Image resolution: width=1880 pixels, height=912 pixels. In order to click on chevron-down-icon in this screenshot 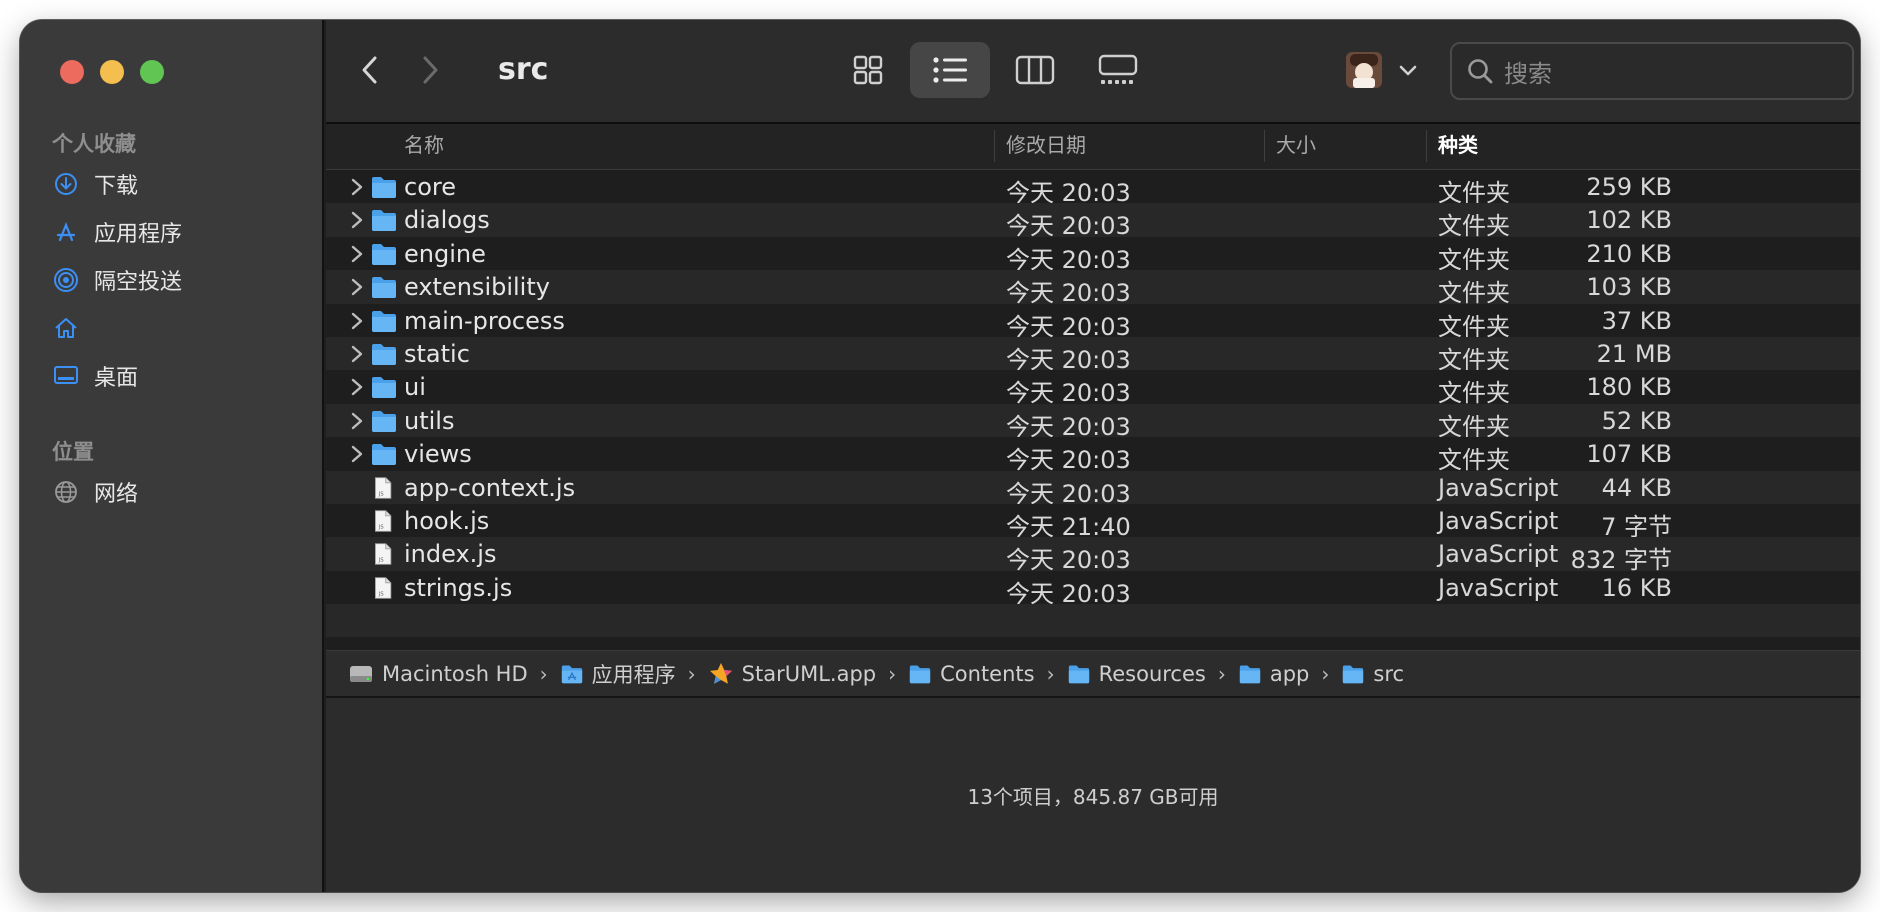, I will do `click(1408, 70)`.